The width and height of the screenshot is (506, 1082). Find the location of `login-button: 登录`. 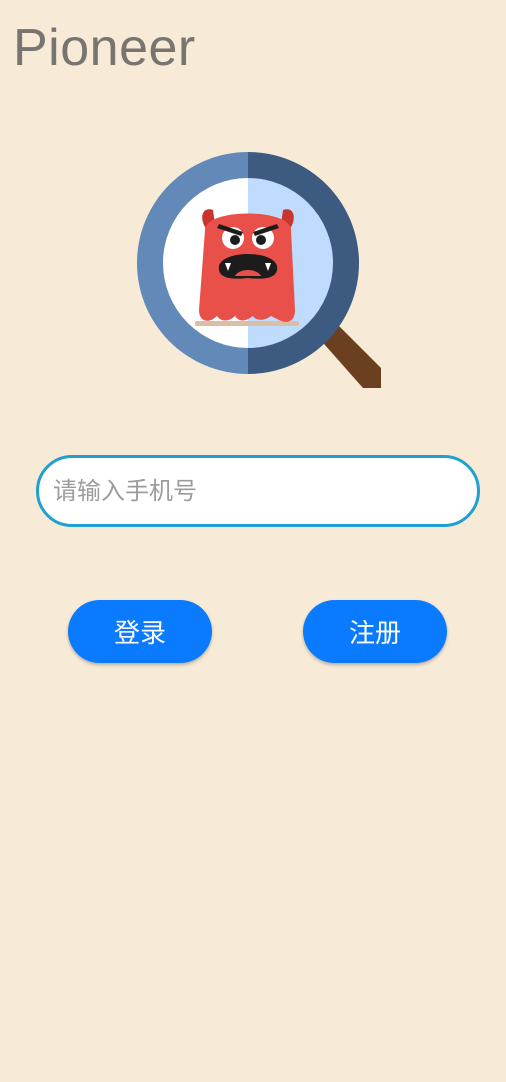

login-button: 登录 is located at coordinates (140, 631).